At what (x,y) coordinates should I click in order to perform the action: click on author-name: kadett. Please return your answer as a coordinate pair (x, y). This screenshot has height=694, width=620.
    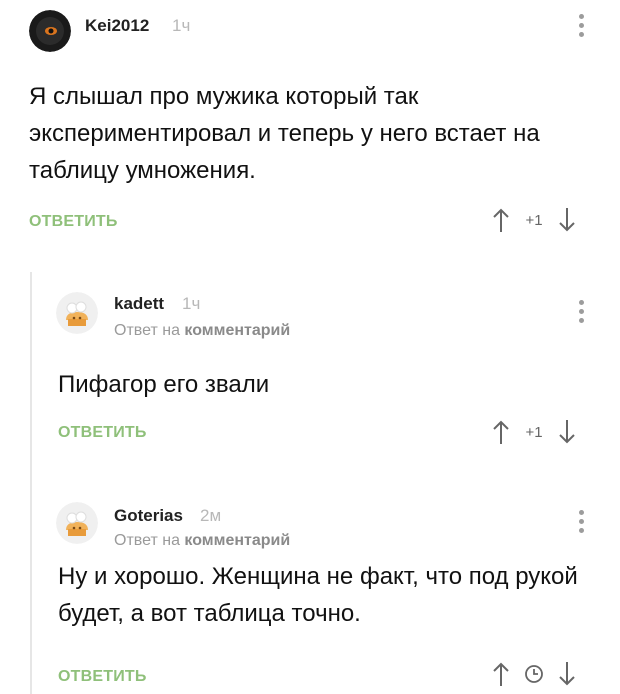
    Looking at the image, I should click on (139, 304).